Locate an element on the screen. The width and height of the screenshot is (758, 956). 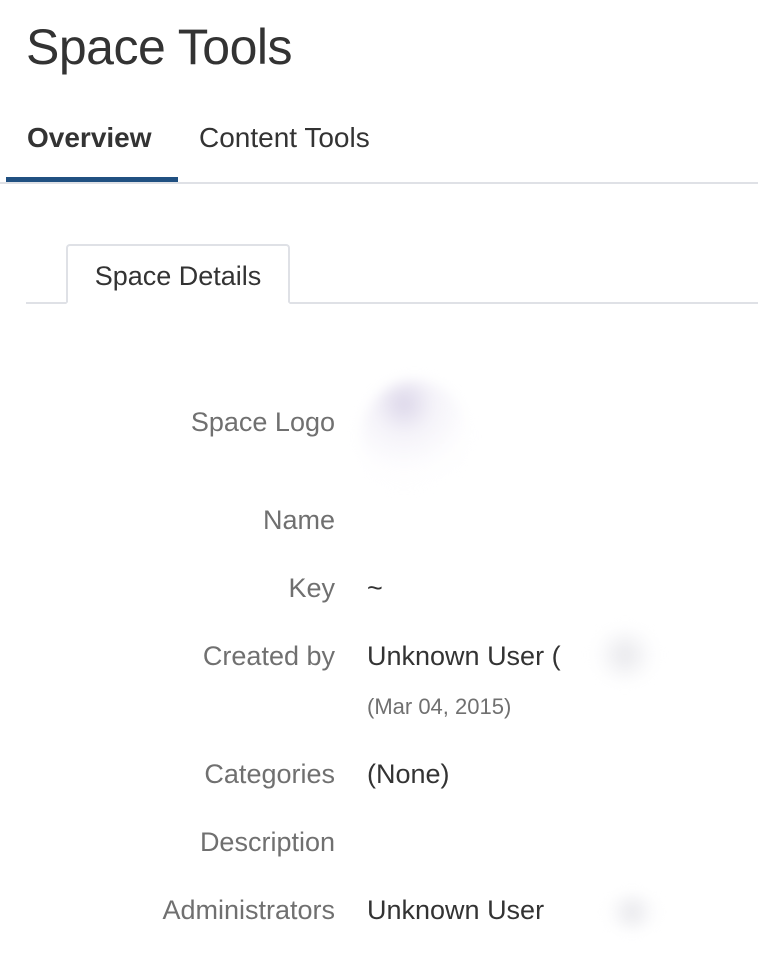
categories-value: (None) is located at coordinates (408, 774).